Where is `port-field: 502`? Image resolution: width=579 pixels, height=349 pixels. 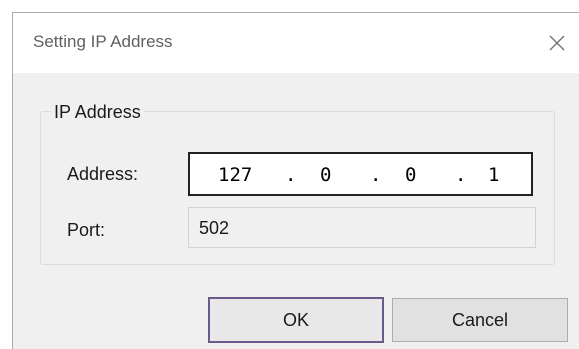 port-field: 502 is located at coordinates (362, 227).